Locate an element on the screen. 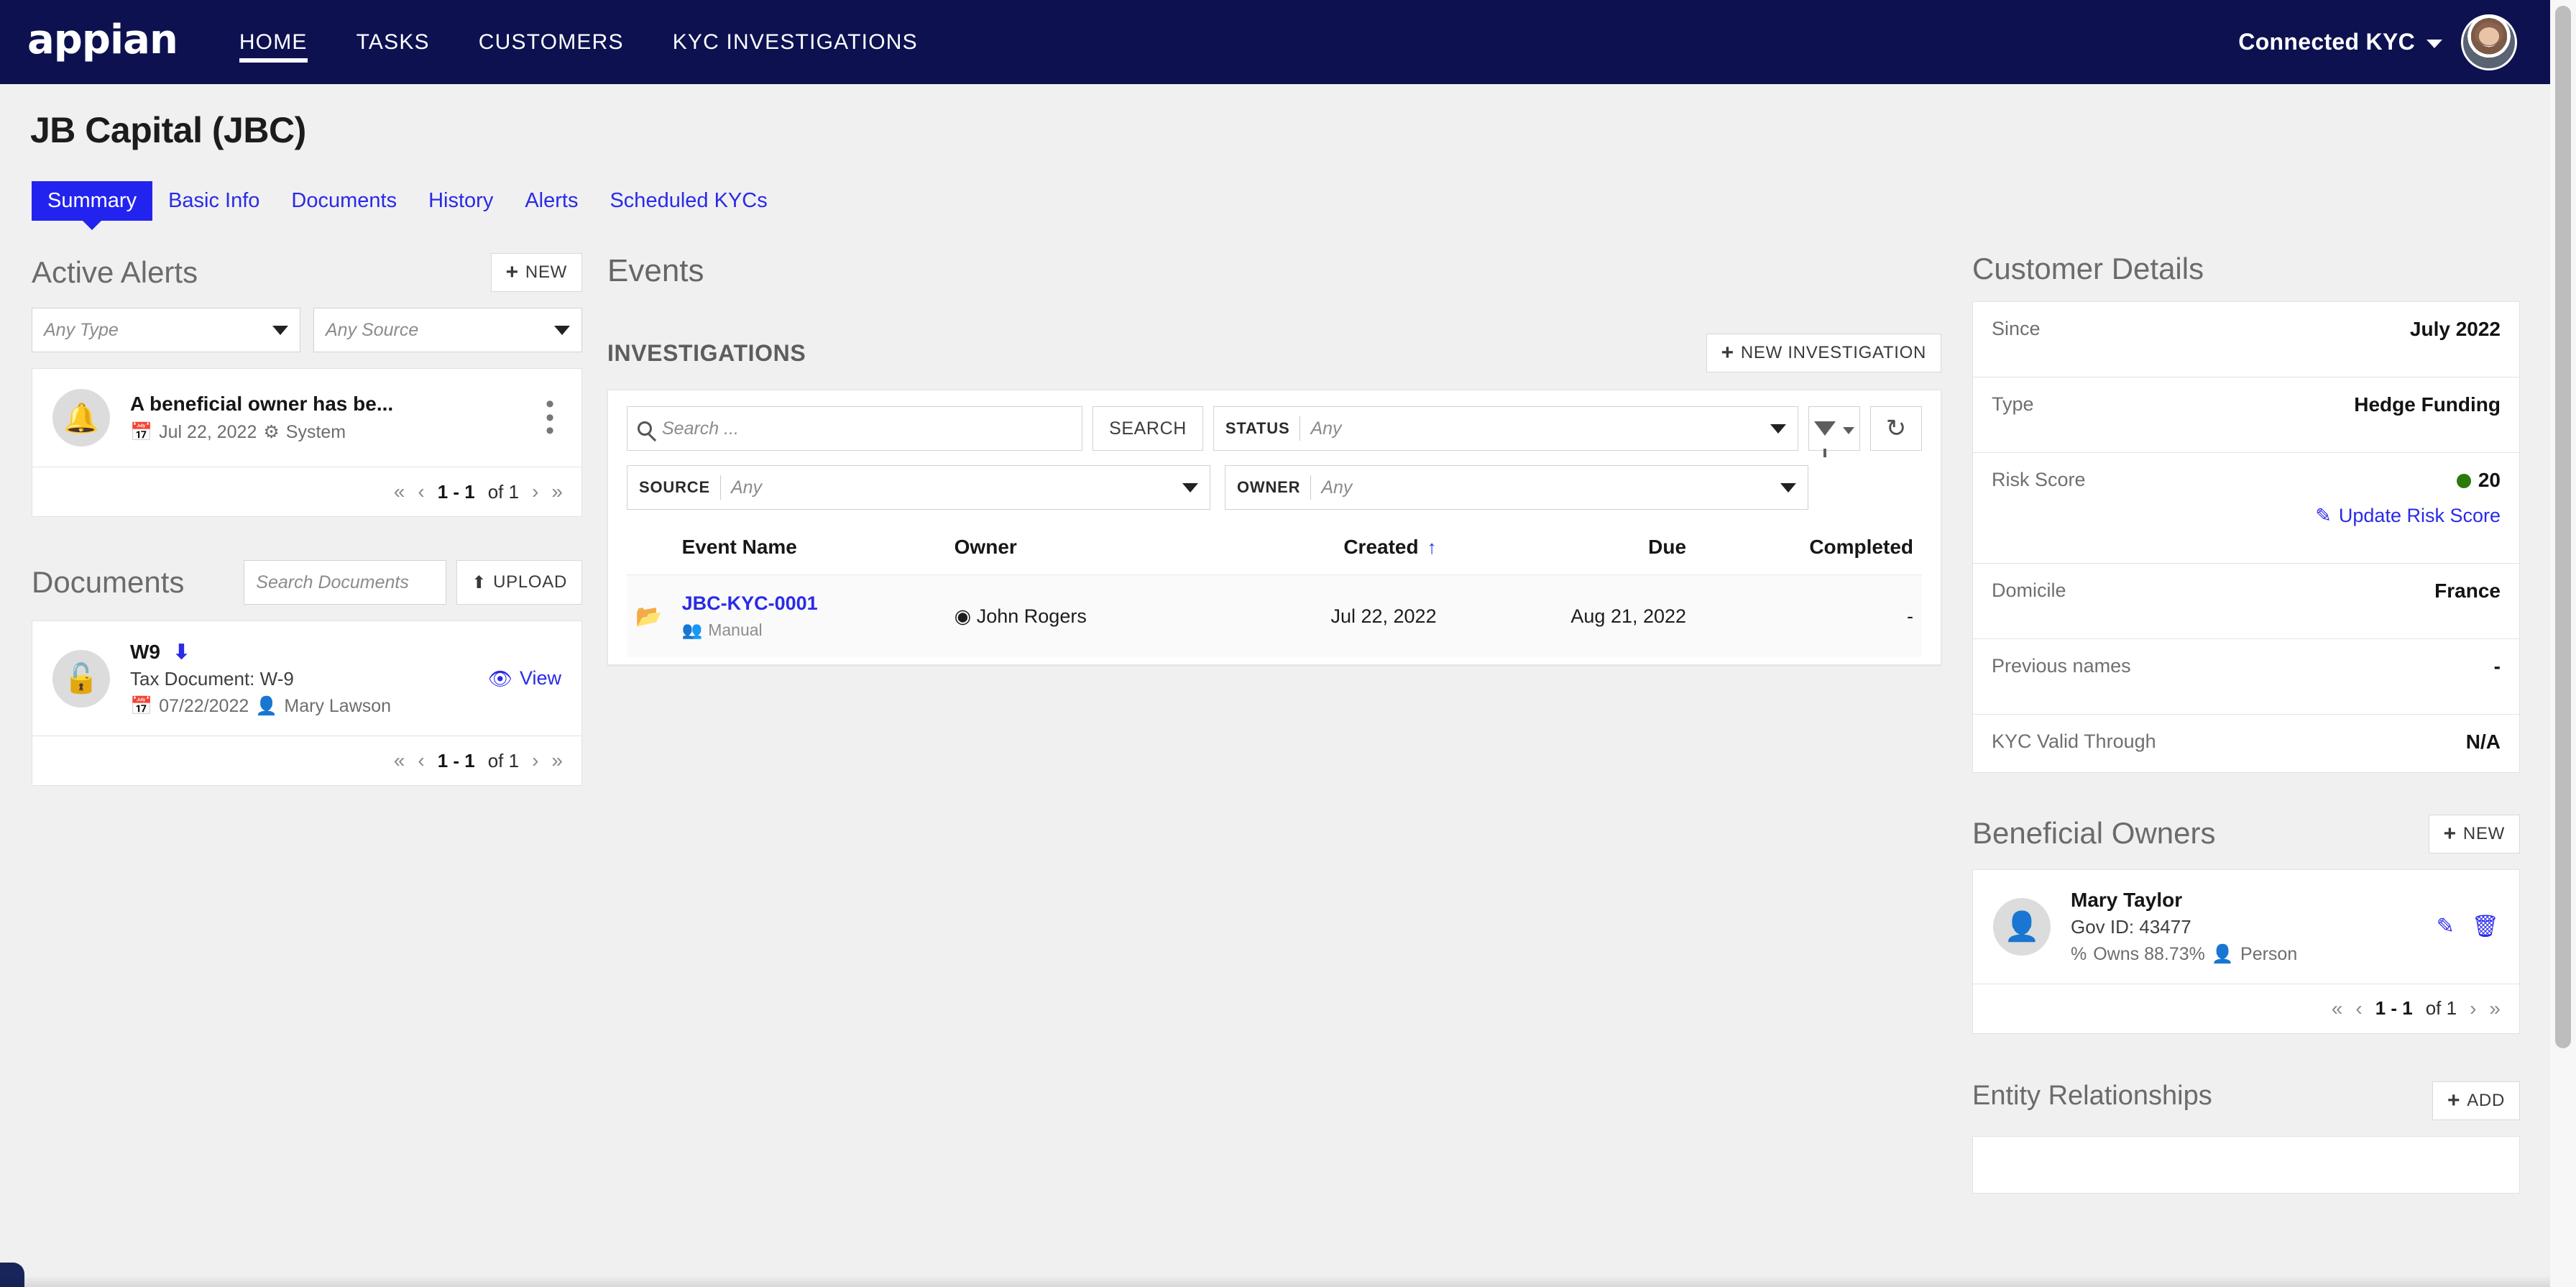  tab-alerts: Alerts is located at coordinates (551, 201).